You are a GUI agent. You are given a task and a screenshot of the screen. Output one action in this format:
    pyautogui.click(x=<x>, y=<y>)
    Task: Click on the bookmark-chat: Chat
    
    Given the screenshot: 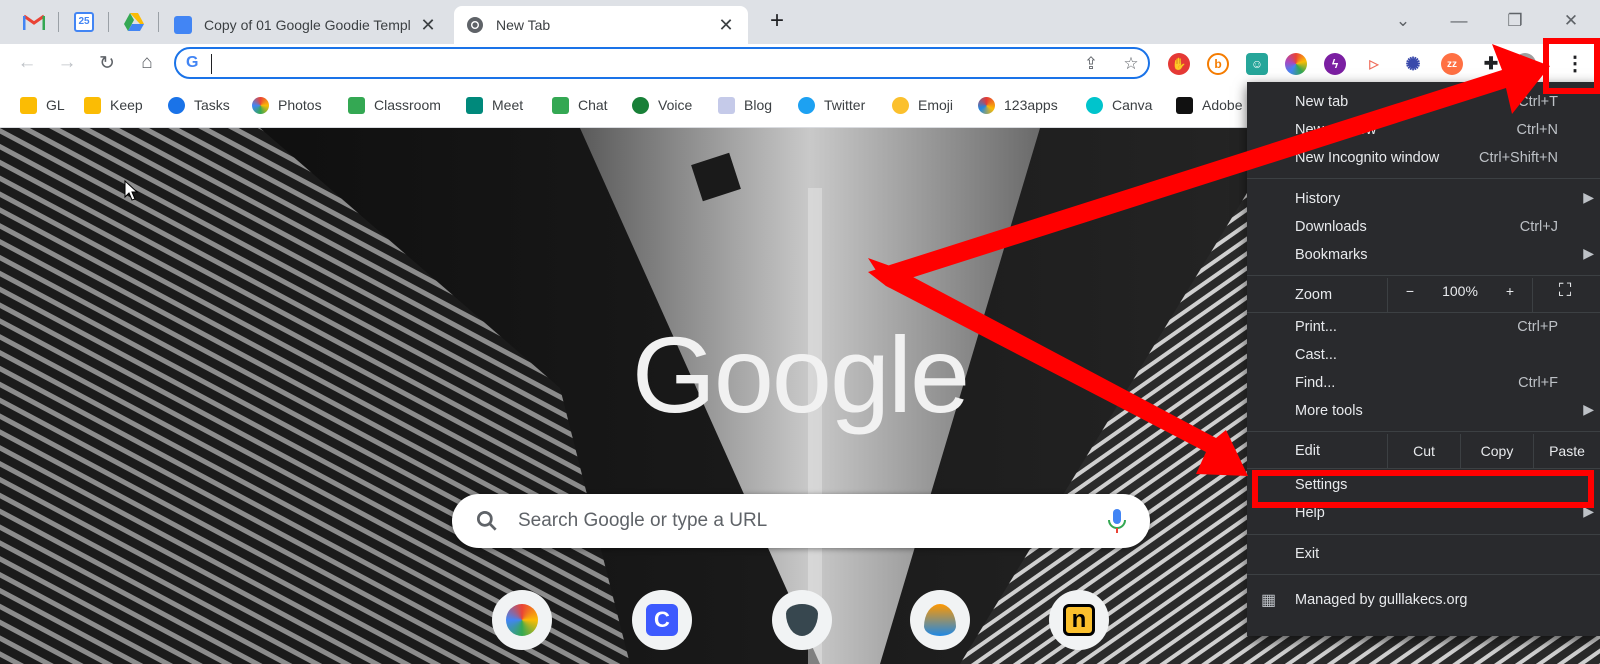 What is the action you would take?
    pyautogui.click(x=580, y=105)
    